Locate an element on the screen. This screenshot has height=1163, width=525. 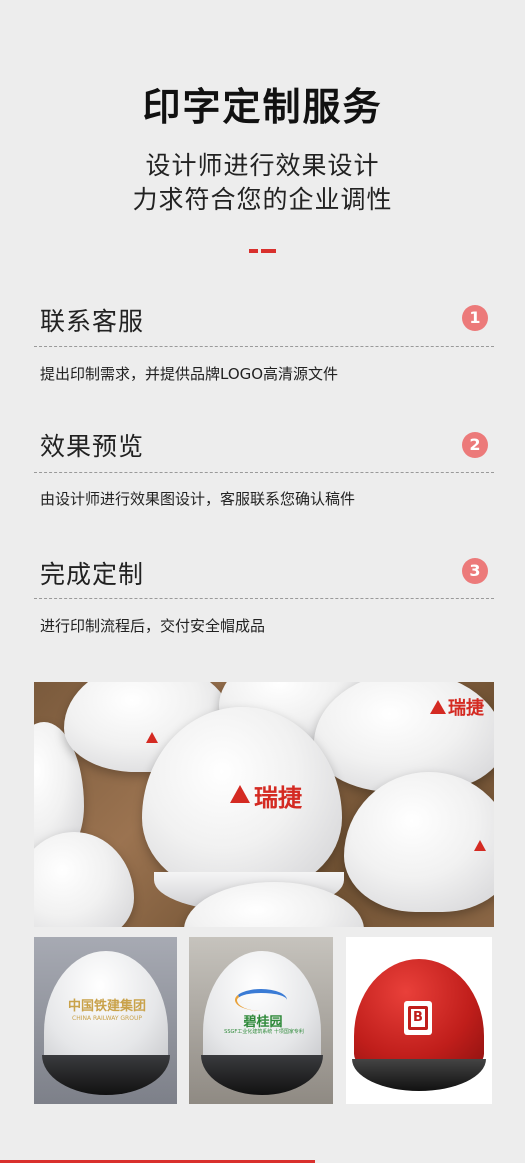
step-3-description: 进行印制流程后，交付安全帽成品 is located at coordinates (153, 626).